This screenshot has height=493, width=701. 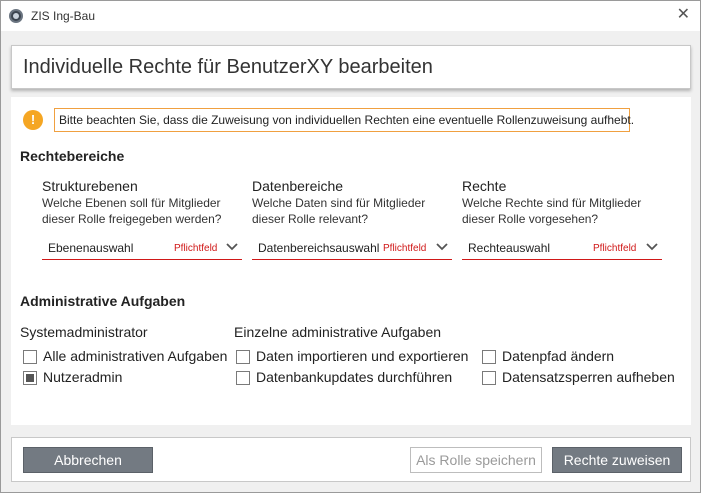 What do you see at coordinates (72, 156) in the screenshot?
I see `rights-section-title: Rechtebereiche` at bounding box center [72, 156].